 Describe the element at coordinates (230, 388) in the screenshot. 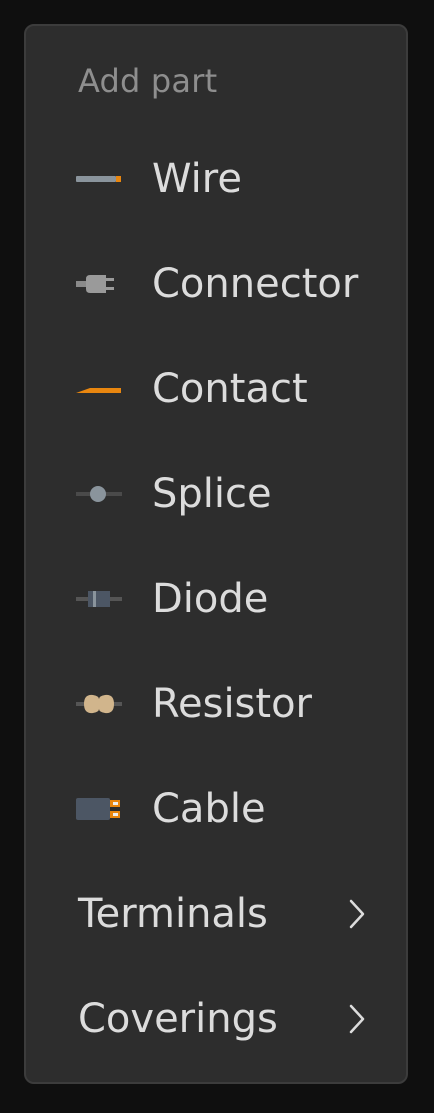

I see `menu-item-label: Contact` at that location.